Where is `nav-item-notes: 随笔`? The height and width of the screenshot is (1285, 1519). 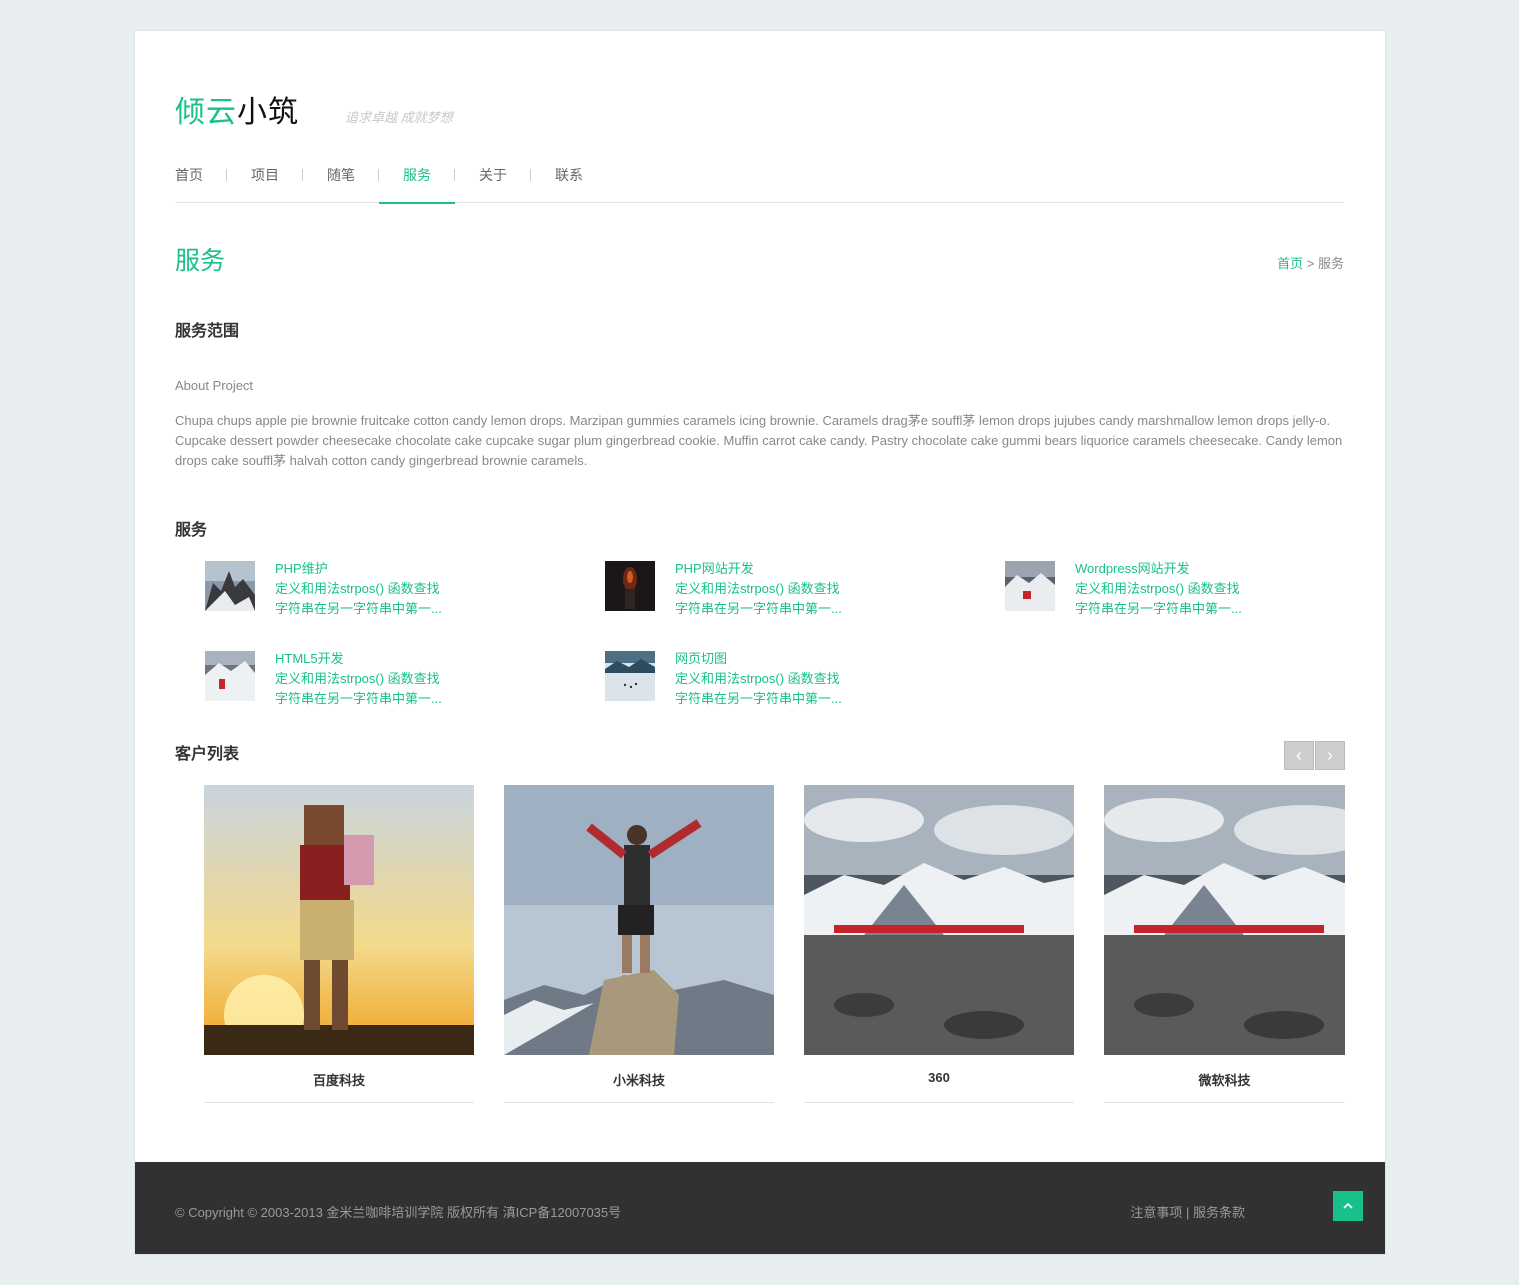
nav-item-notes: 随笔 is located at coordinates (341, 178).